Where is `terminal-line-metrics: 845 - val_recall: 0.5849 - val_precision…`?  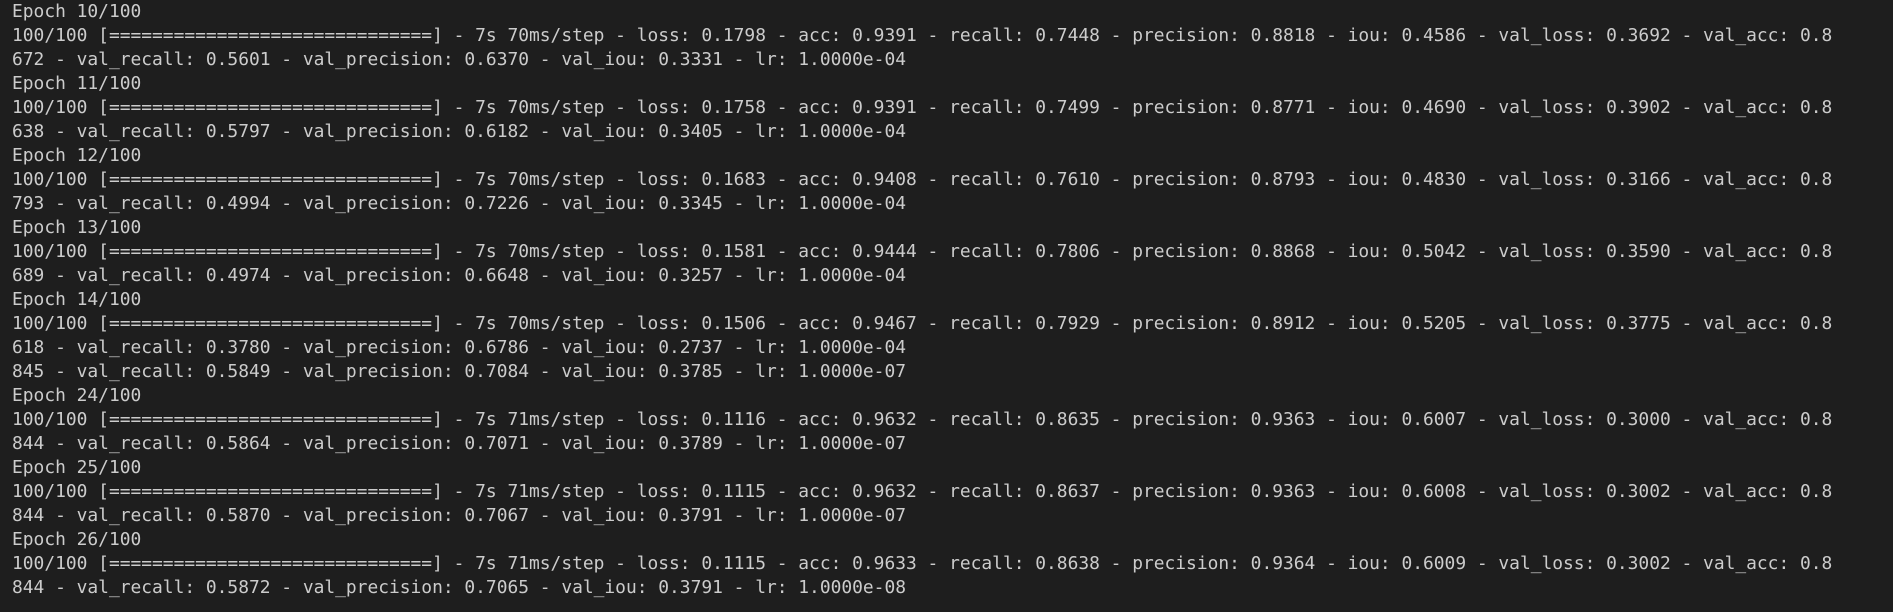 terminal-line-metrics: 845 - val_recall: 0.5849 - val_precision… is located at coordinates (459, 371).